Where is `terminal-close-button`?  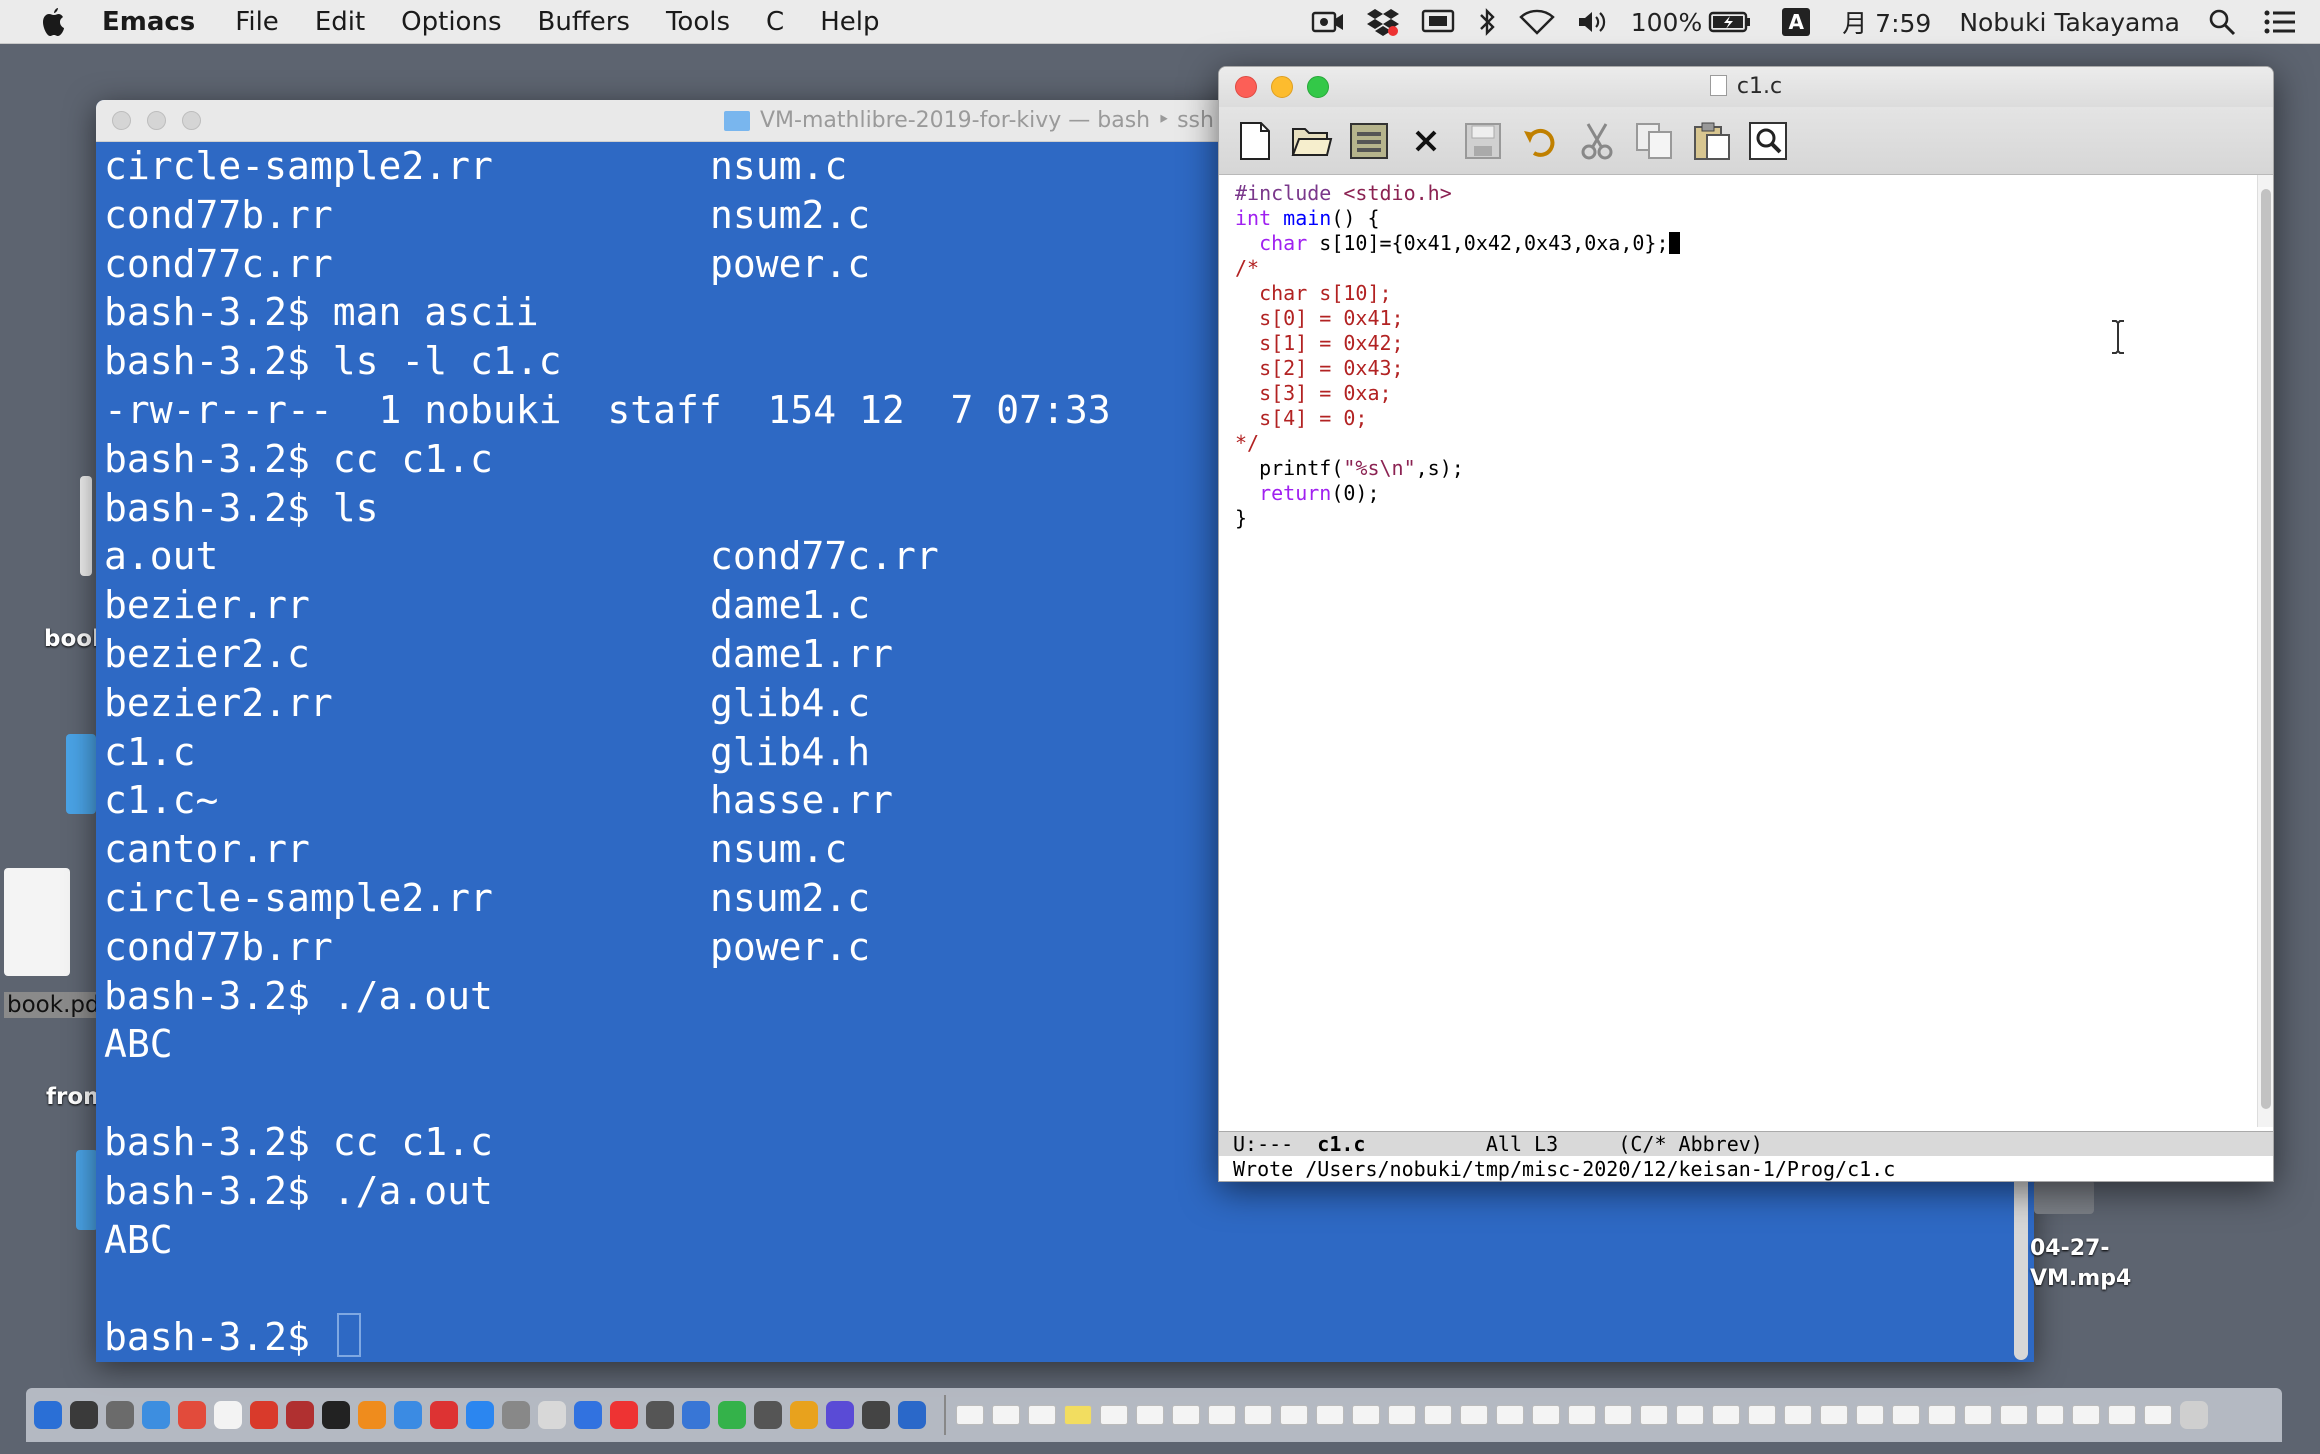
terminal-close-button is located at coordinates (121, 120).